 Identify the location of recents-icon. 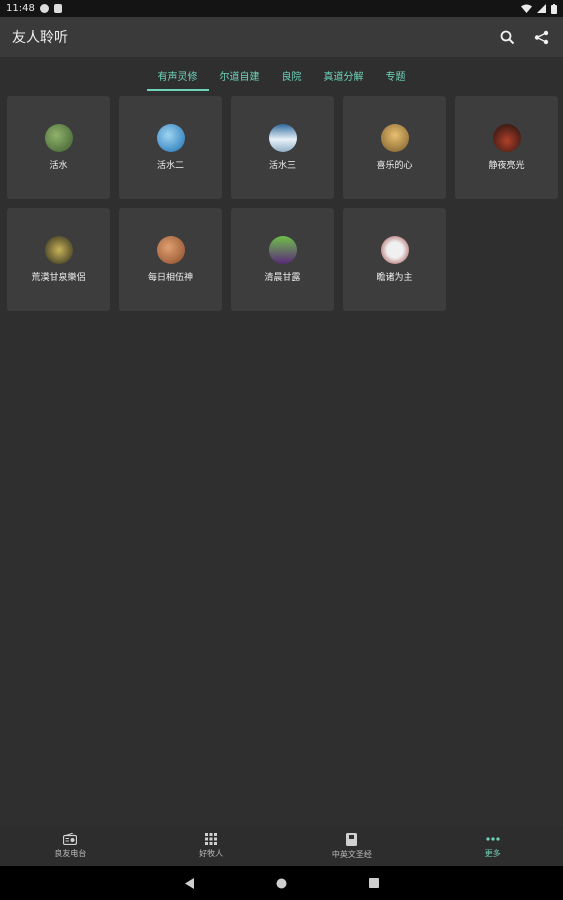
(373, 883).